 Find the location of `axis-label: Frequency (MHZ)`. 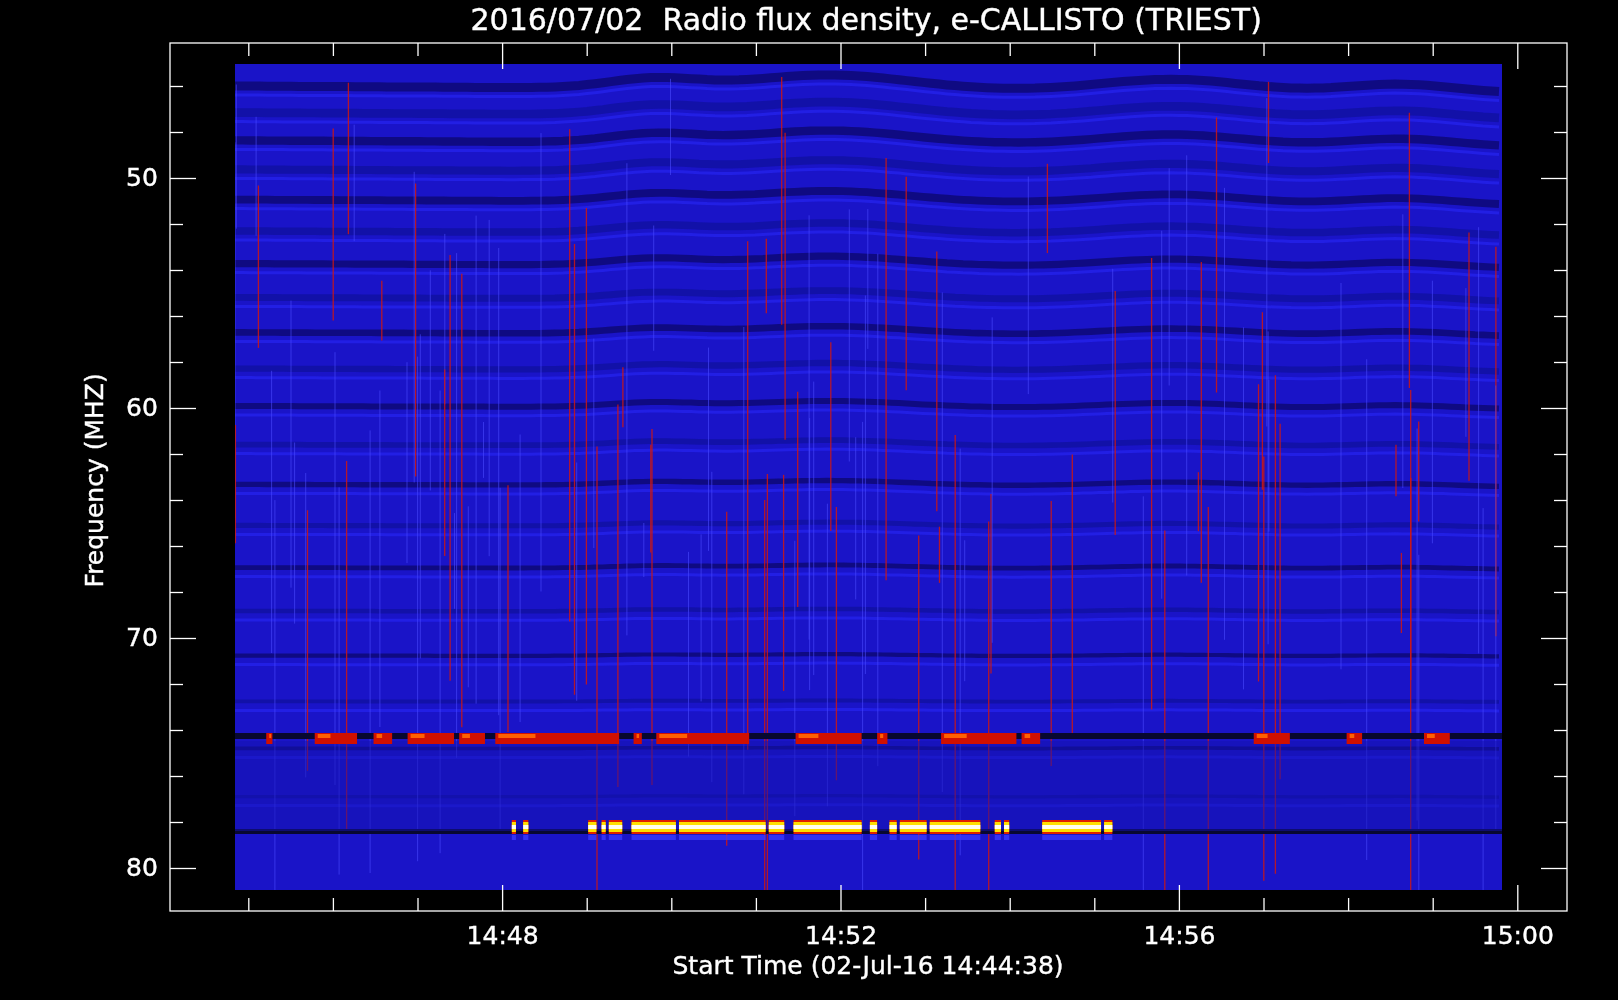

axis-label: Frequency (MHZ) is located at coordinates (95, 479).